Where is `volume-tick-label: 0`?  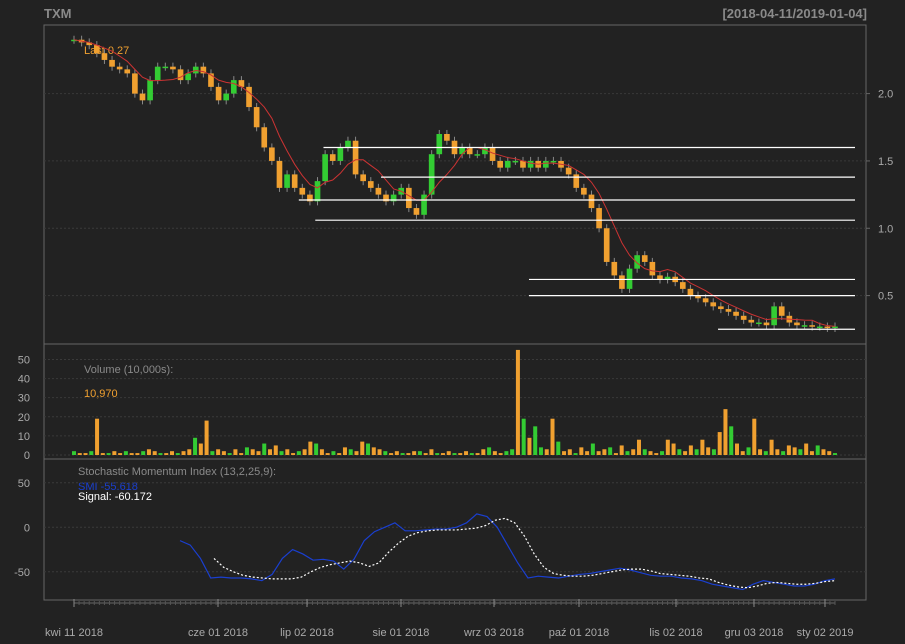
volume-tick-label: 0 is located at coordinates (27, 456).